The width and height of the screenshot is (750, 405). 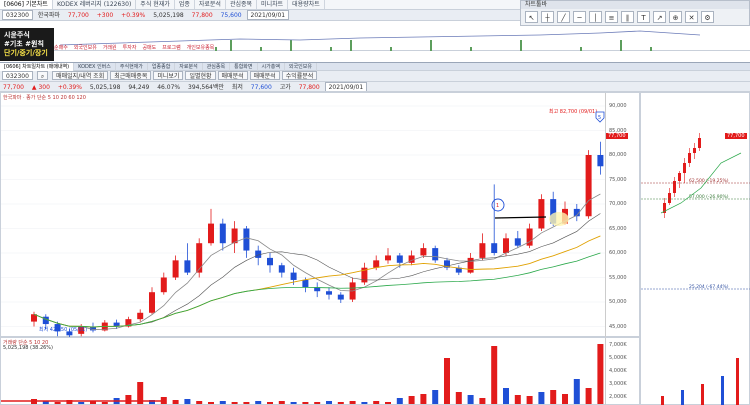 What do you see at coordinates (285, 87) in the screenshot?
I see `cw-high-label: 고가` at bounding box center [285, 87].